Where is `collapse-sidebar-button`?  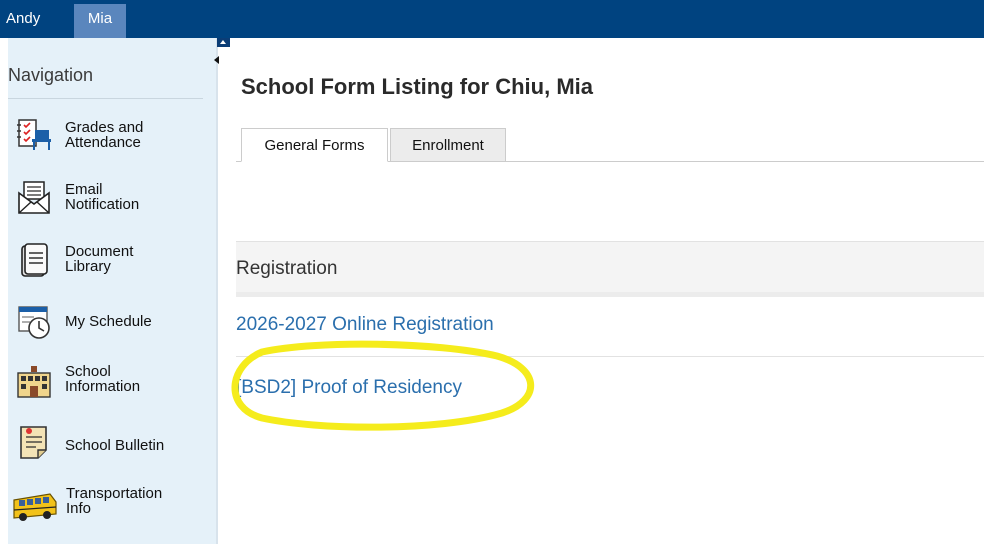 collapse-sidebar-button is located at coordinates (216, 60).